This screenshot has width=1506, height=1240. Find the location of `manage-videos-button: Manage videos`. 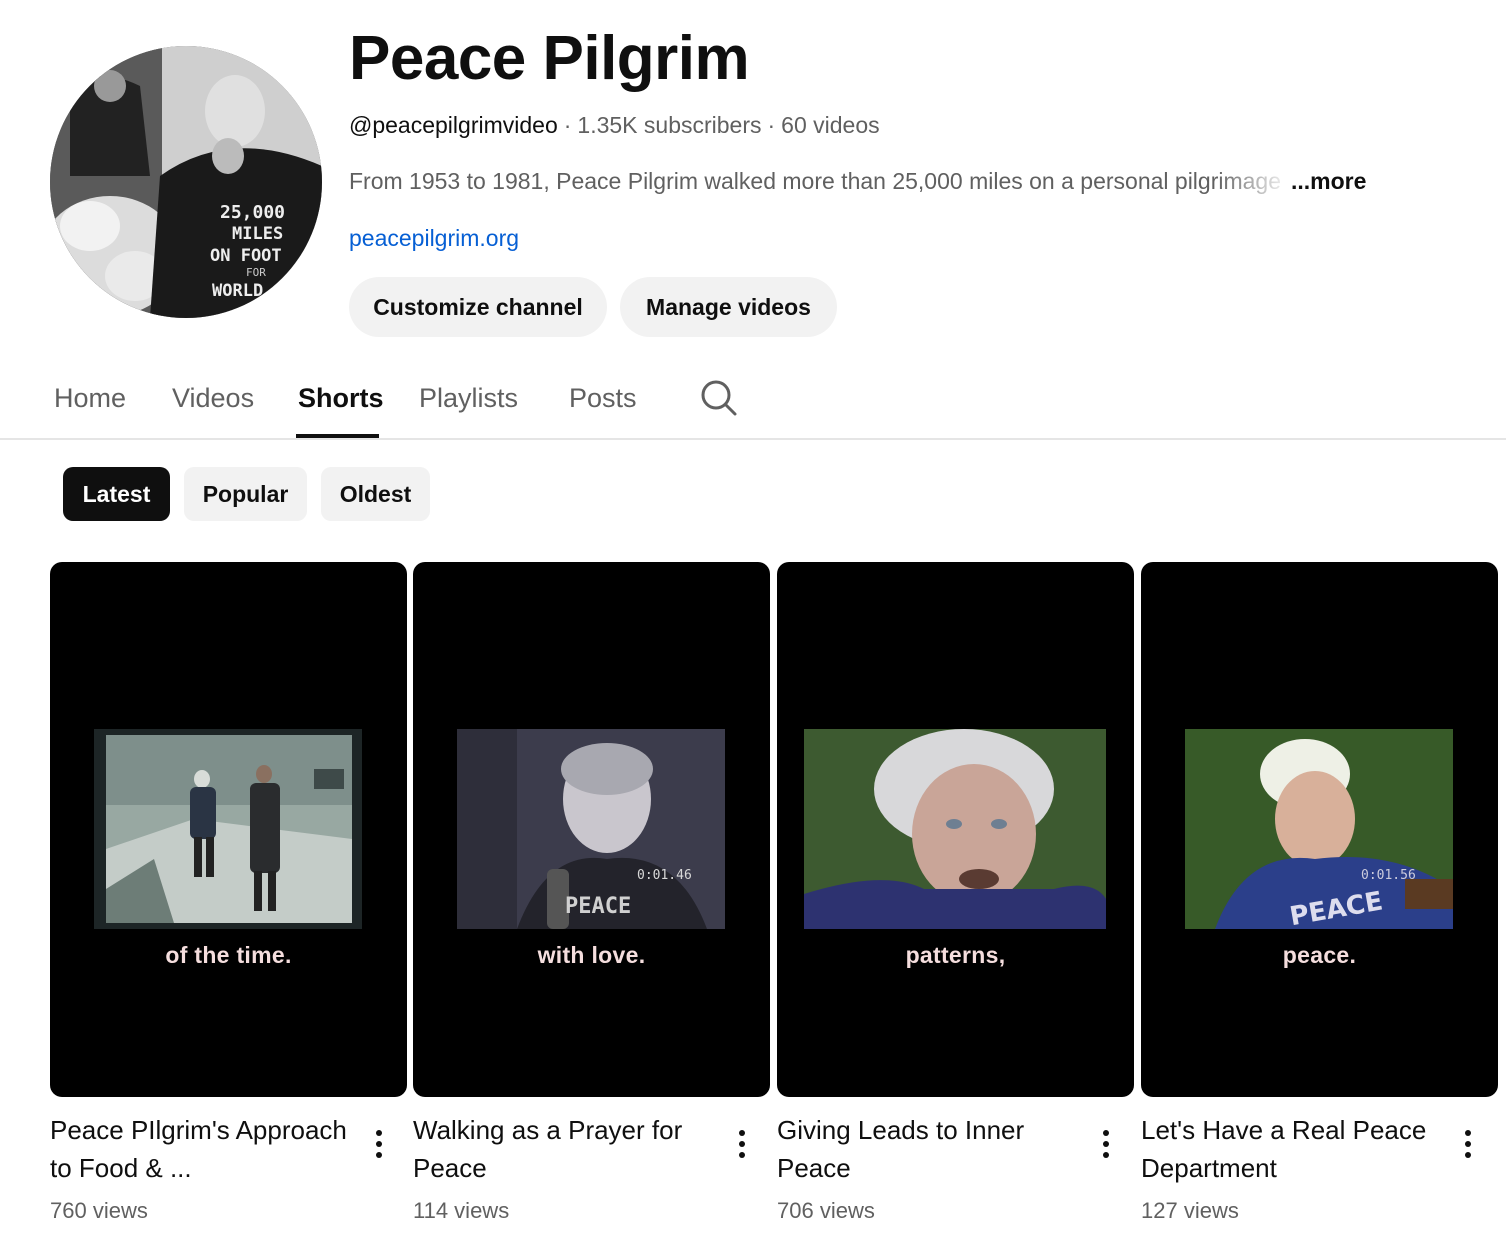

manage-videos-button: Manage videos is located at coordinates (728, 307).